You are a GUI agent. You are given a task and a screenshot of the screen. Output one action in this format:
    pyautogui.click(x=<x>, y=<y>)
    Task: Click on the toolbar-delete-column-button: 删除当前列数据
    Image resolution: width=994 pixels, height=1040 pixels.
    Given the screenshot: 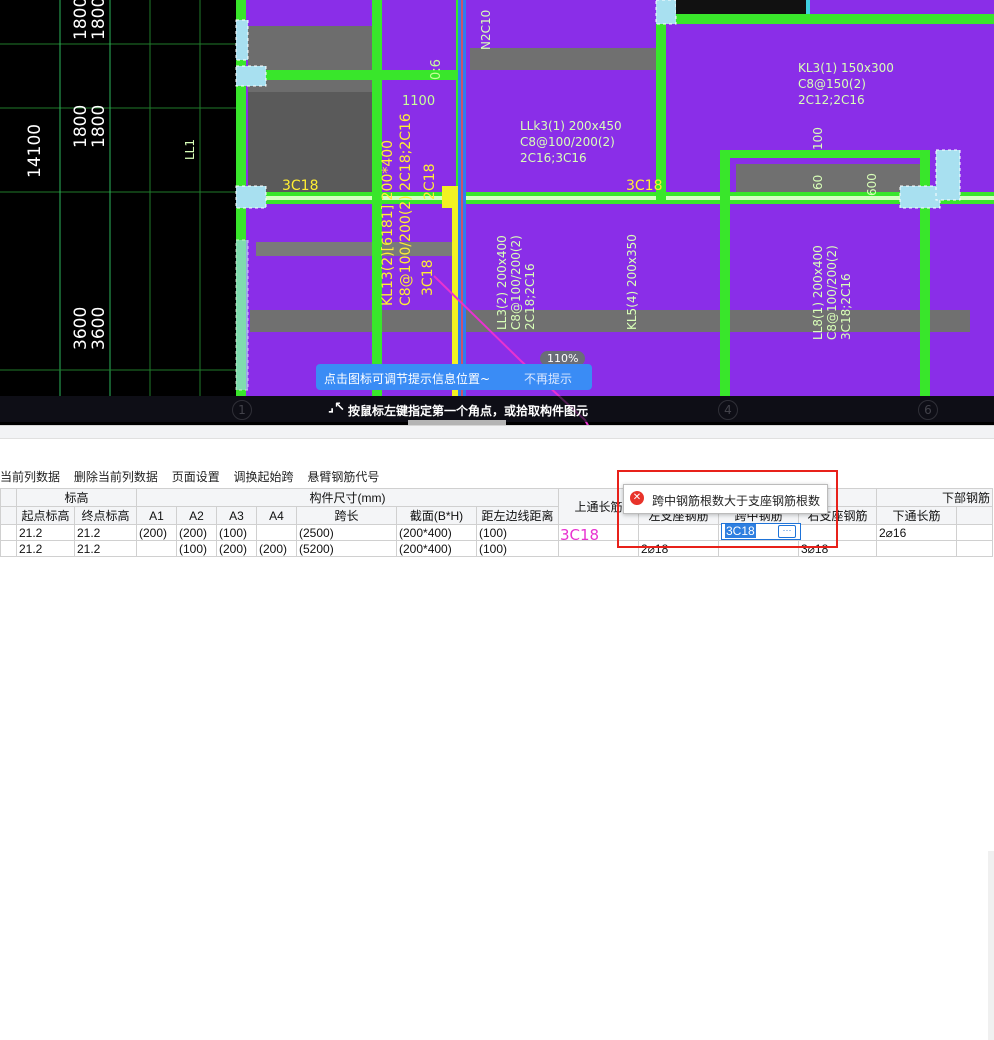 What is the action you would take?
    pyautogui.click(x=116, y=476)
    